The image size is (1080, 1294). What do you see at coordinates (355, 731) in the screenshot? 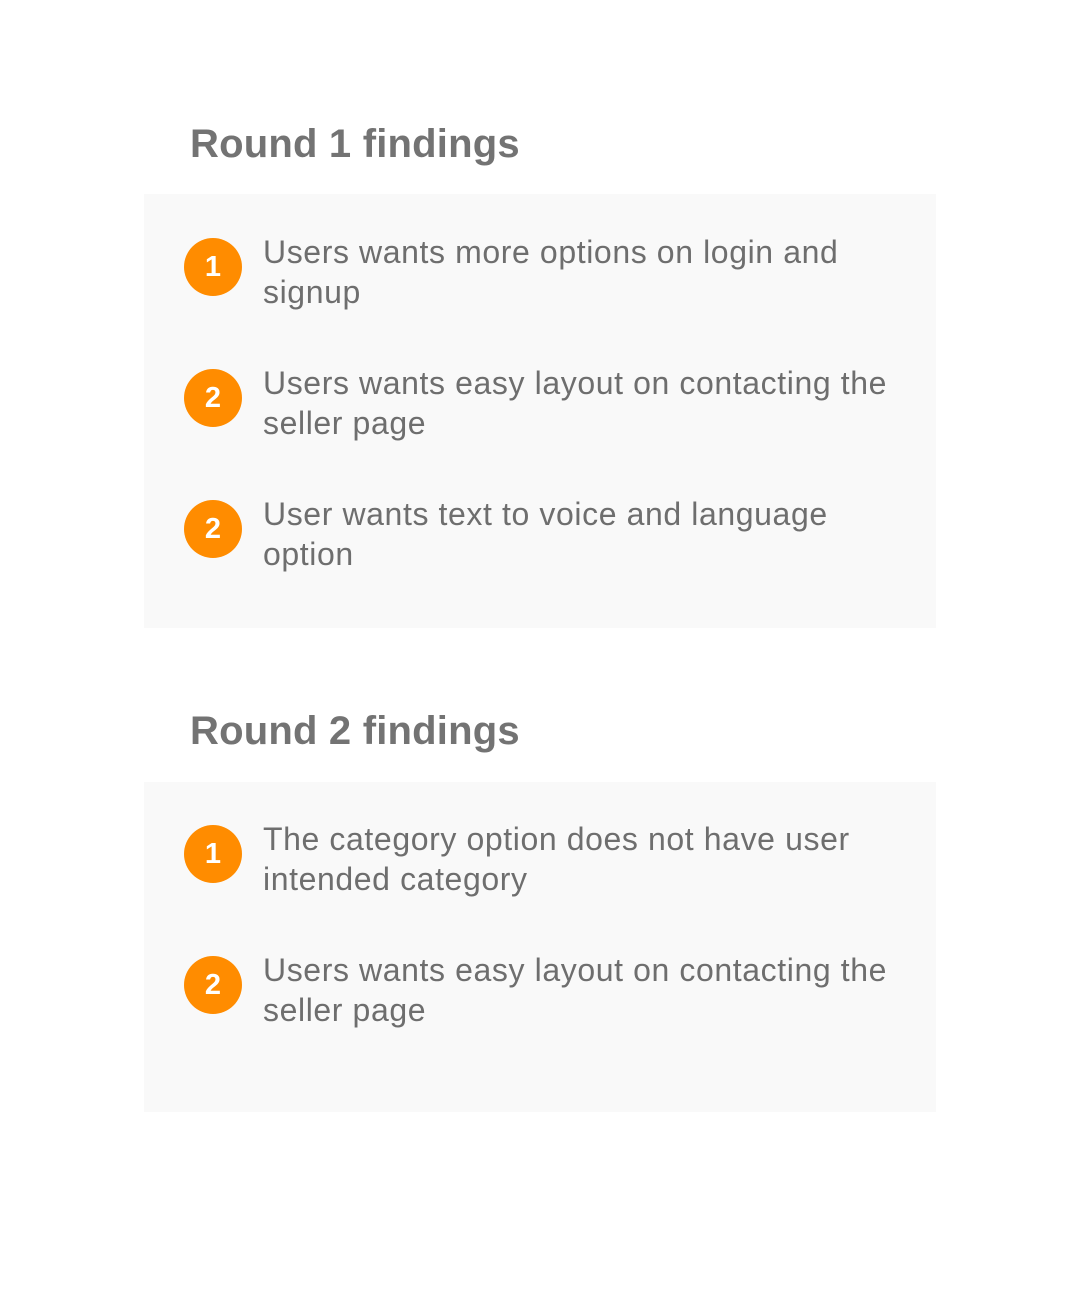
I see `round-2-title: Round 2 findings` at bounding box center [355, 731].